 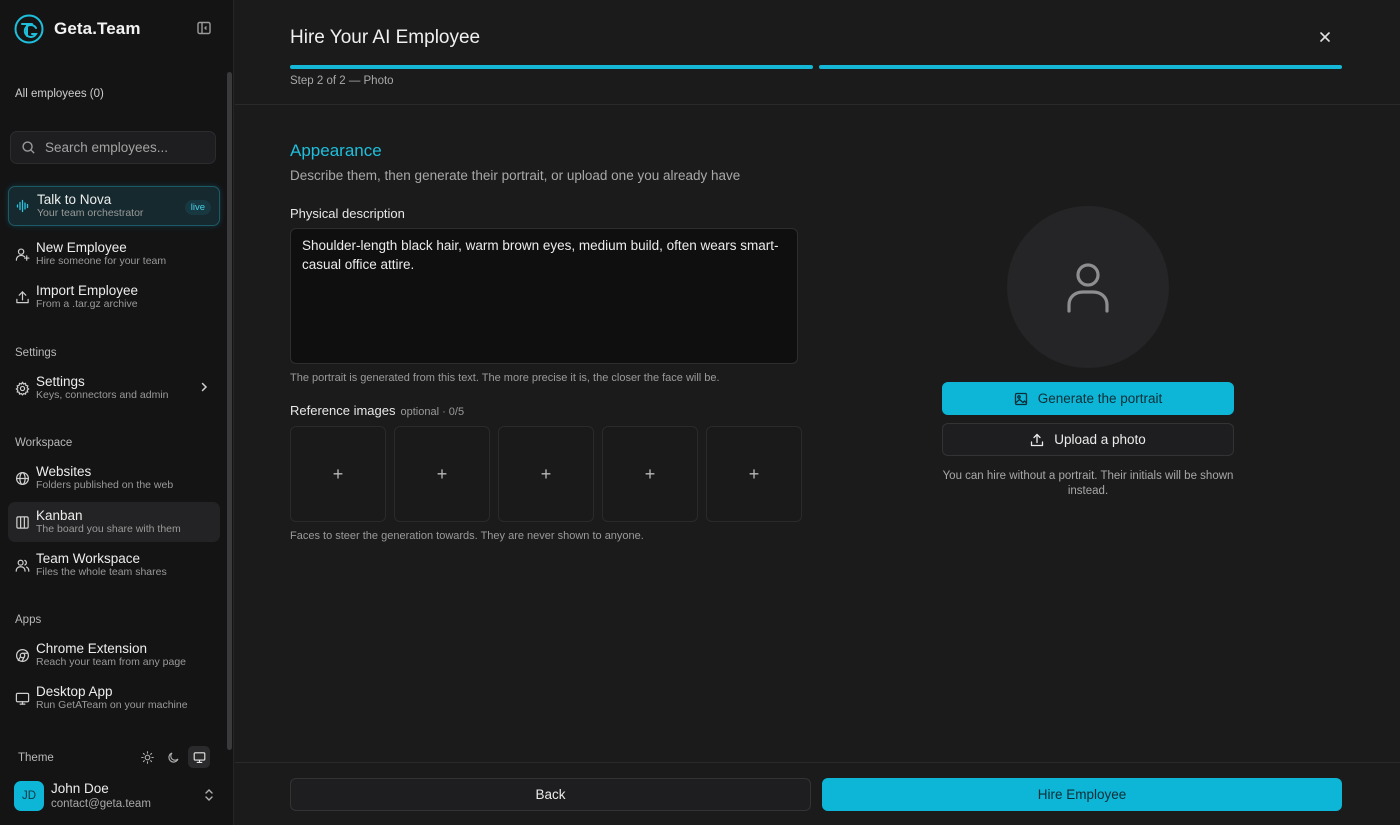 What do you see at coordinates (60, 381) in the screenshot?
I see `sidebar-item-title: Settings` at bounding box center [60, 381].